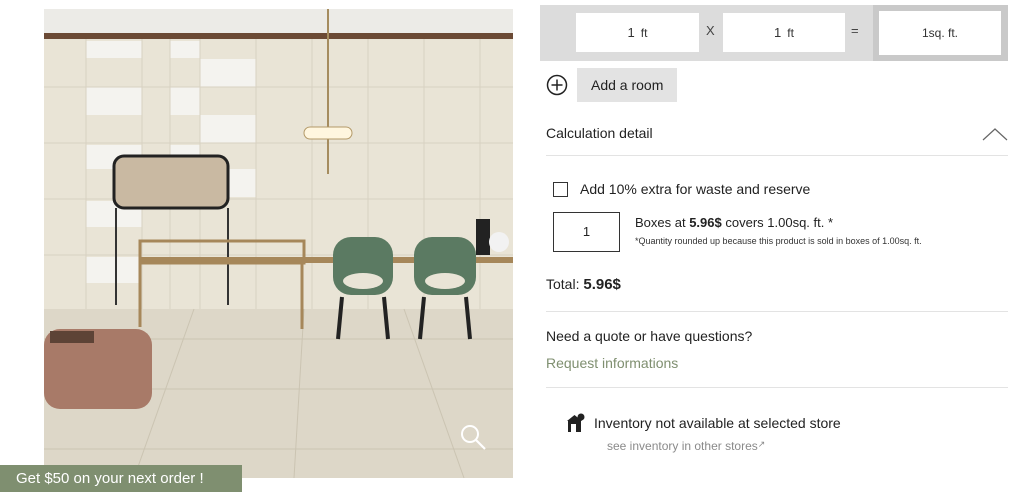 Image resolution: width=1024 pixels, height=493 pixels. What do you see at coordinates (644, 32) in the screenshot?
I see `length-unit: ft` at bounding box center [644, 32].